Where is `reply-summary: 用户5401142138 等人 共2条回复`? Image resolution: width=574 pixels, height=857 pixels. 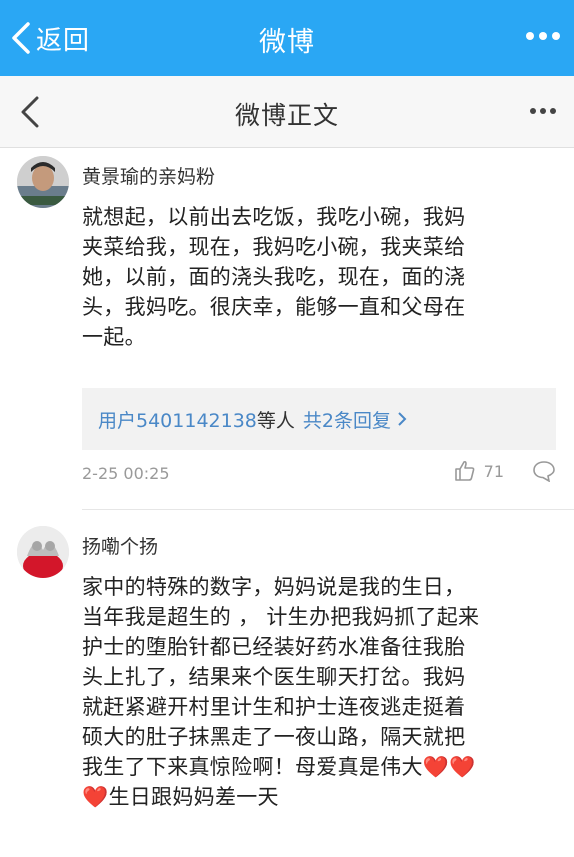 reply-summary: 用户5401142138 等人 共2条回复 is located at coordinates (319, 419).